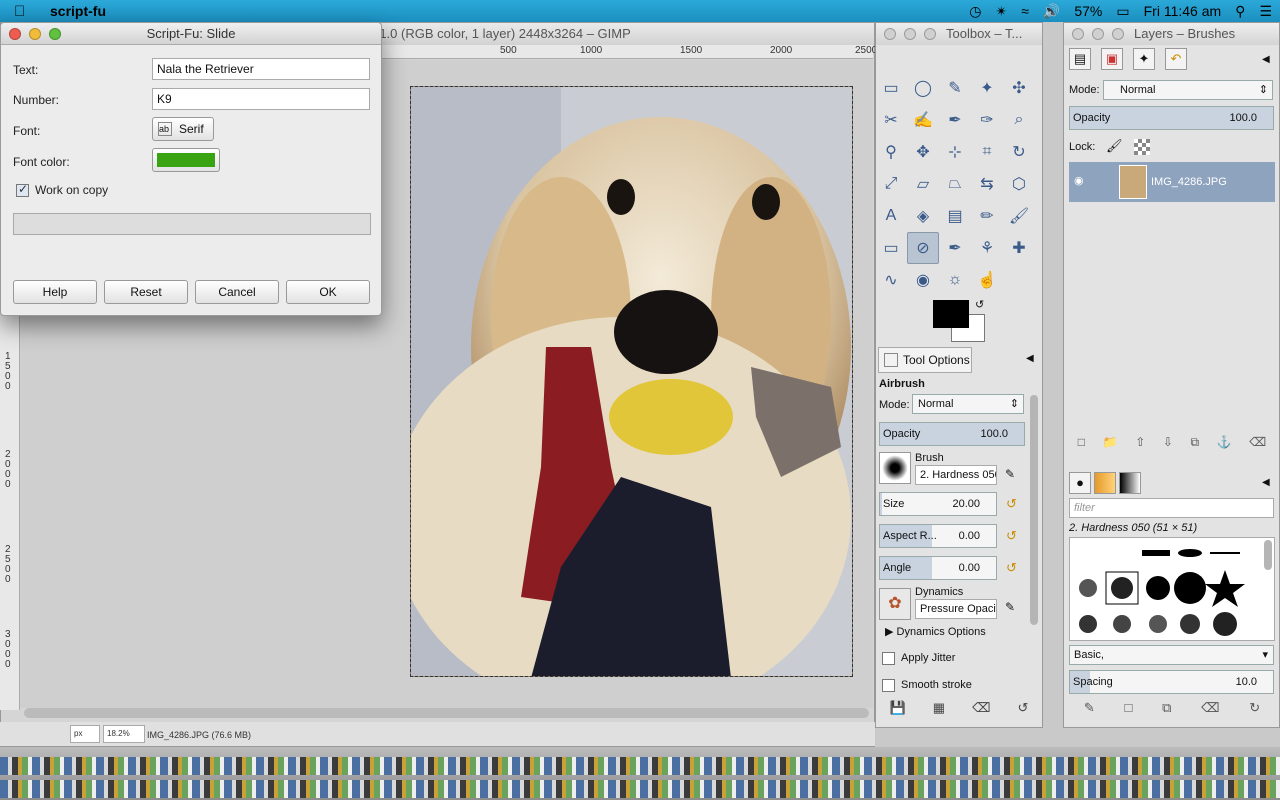 Image resolution: width=1280 pixels, height=800 pixels. I want to click on apply-jitter-checkbox, so click(888, 658).